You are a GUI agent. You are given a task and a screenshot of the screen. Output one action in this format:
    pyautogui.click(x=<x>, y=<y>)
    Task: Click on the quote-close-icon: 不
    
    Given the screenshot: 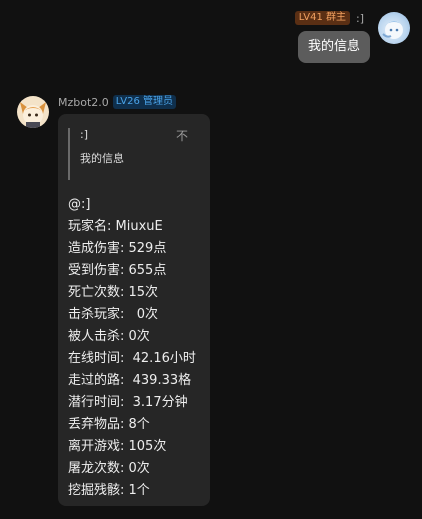 What is the action you would take?
    pyautogui.click(x=181, y=136)
    